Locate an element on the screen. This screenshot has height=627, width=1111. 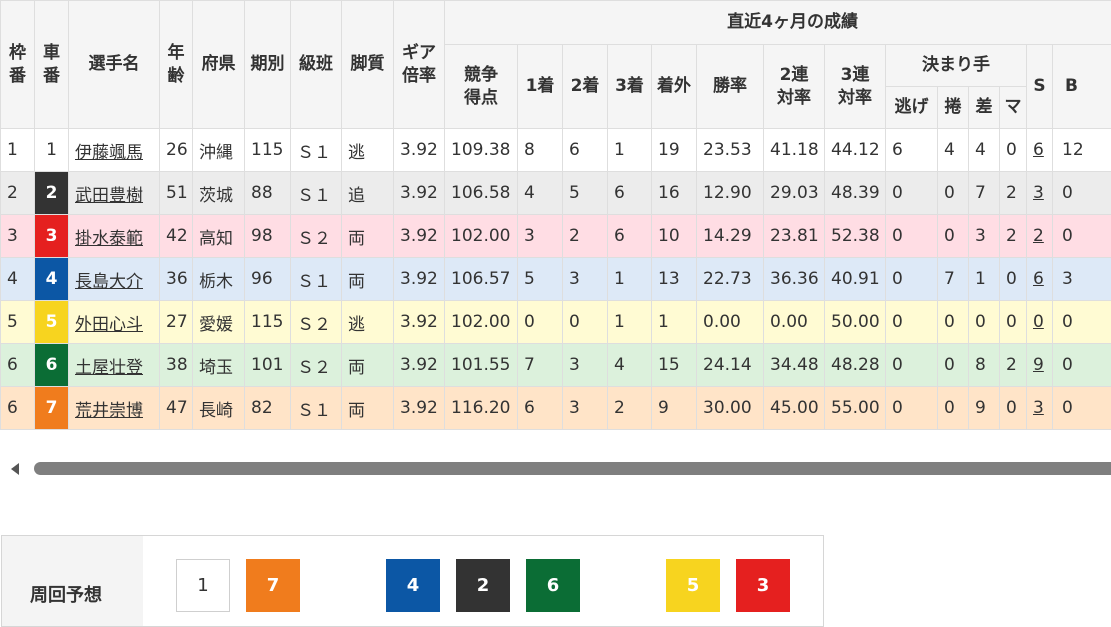
cell-name: 伊藤颯馬 is located at coordinates (114, 150).